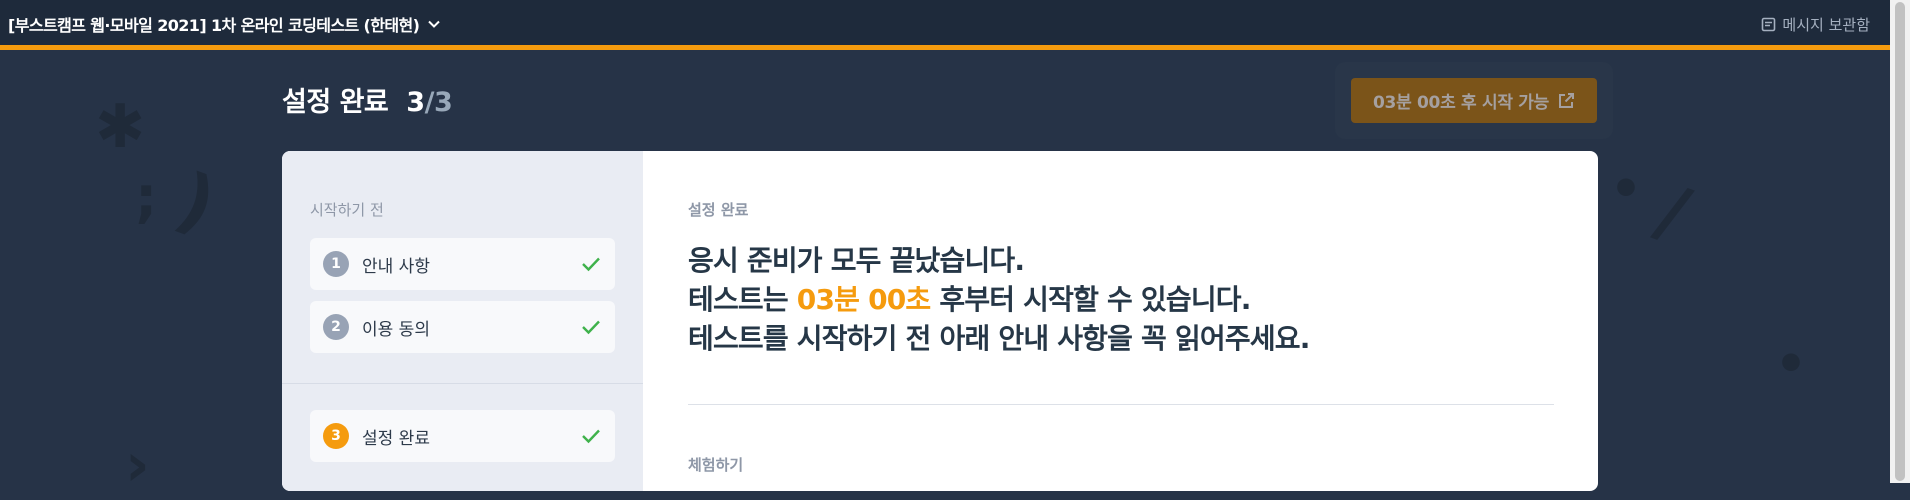  What do you see at coordinates (1090, 299) in the screenshot?
I see `message-line-2-suffix: 후부터 시작할 수 있습니다.` at bounding box center [1090, 299].